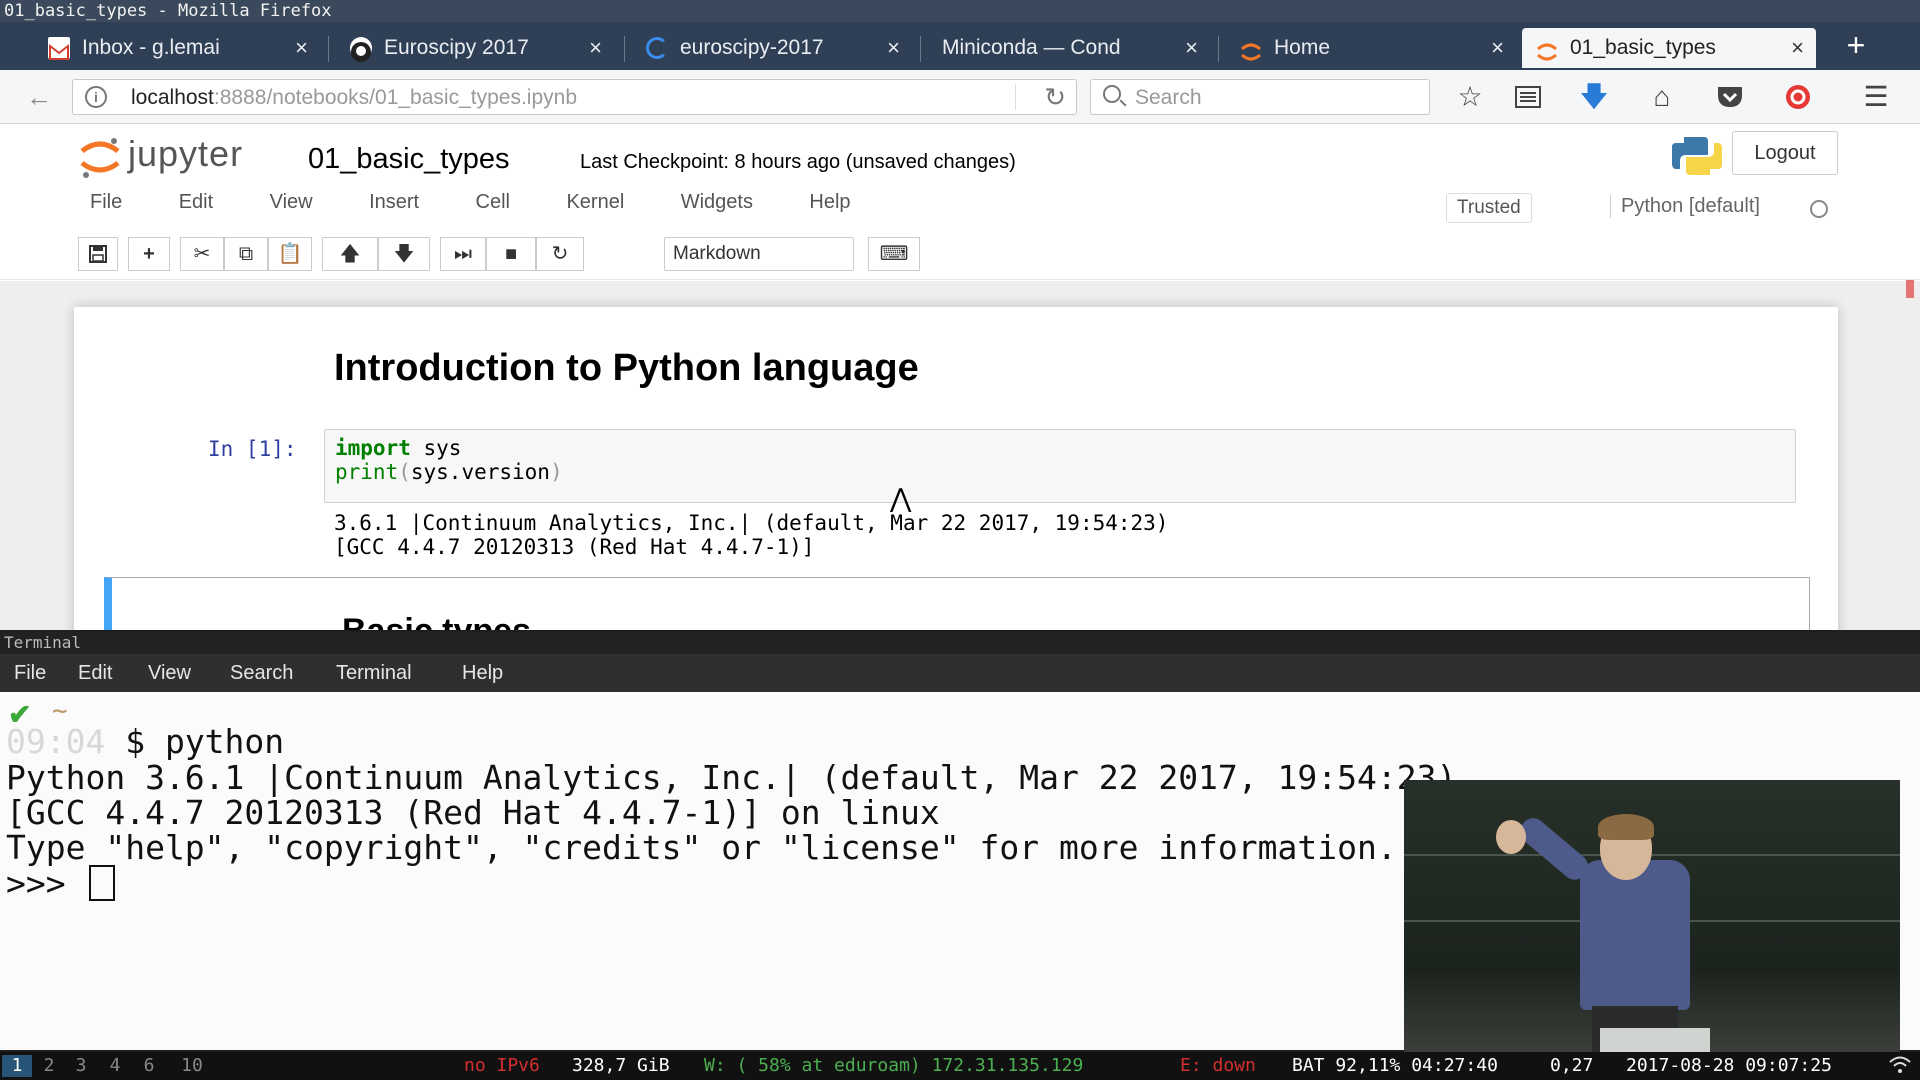 This screenshot has width=1920, height=1080. I want to click on paste-icon: 📋, so click(290, 254).